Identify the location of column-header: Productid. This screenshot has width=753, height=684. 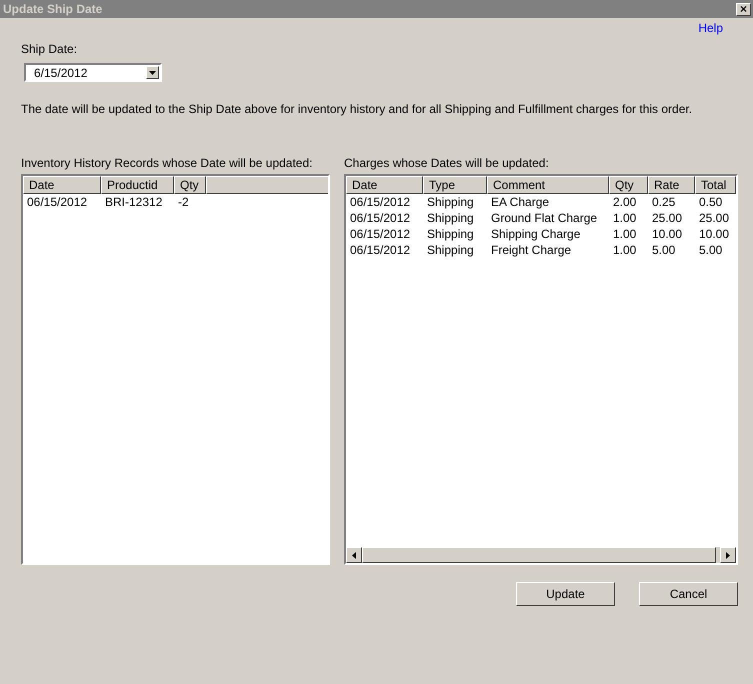
(137, 185).